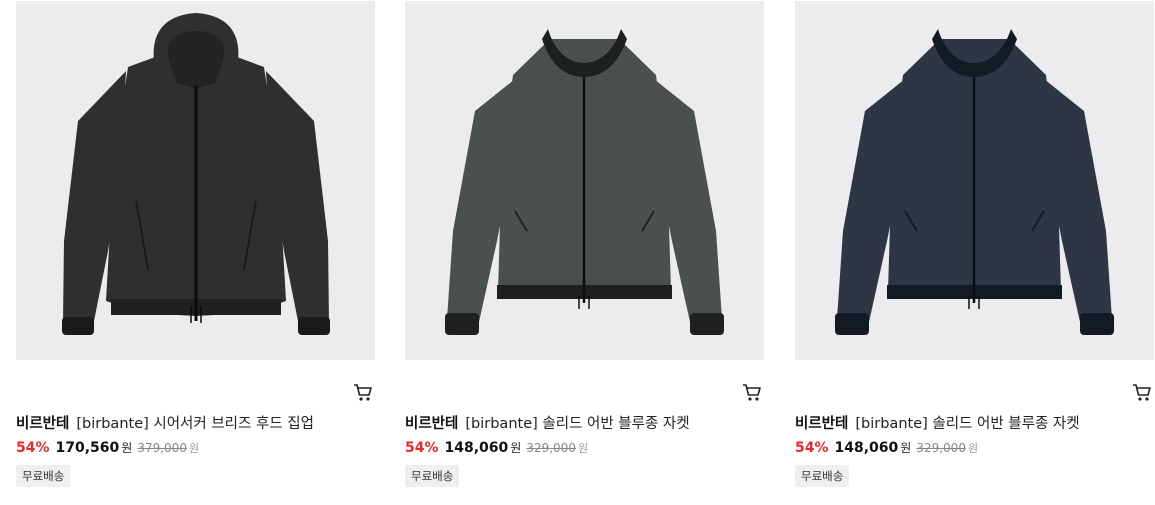 The width and height of the screenshot is (1155, 505). I want to click on product-name: [birbante] 시어서커 브리즈 후드 집업, so click(195, 424).